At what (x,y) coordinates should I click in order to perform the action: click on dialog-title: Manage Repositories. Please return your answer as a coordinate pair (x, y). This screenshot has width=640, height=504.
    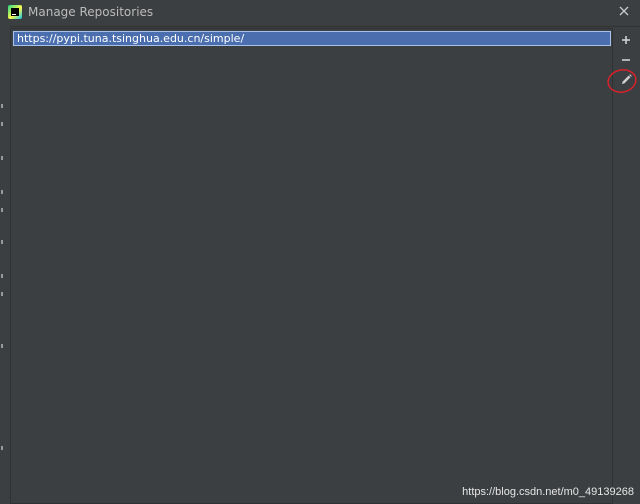
    Looking at the image, I should click on (91, 12).